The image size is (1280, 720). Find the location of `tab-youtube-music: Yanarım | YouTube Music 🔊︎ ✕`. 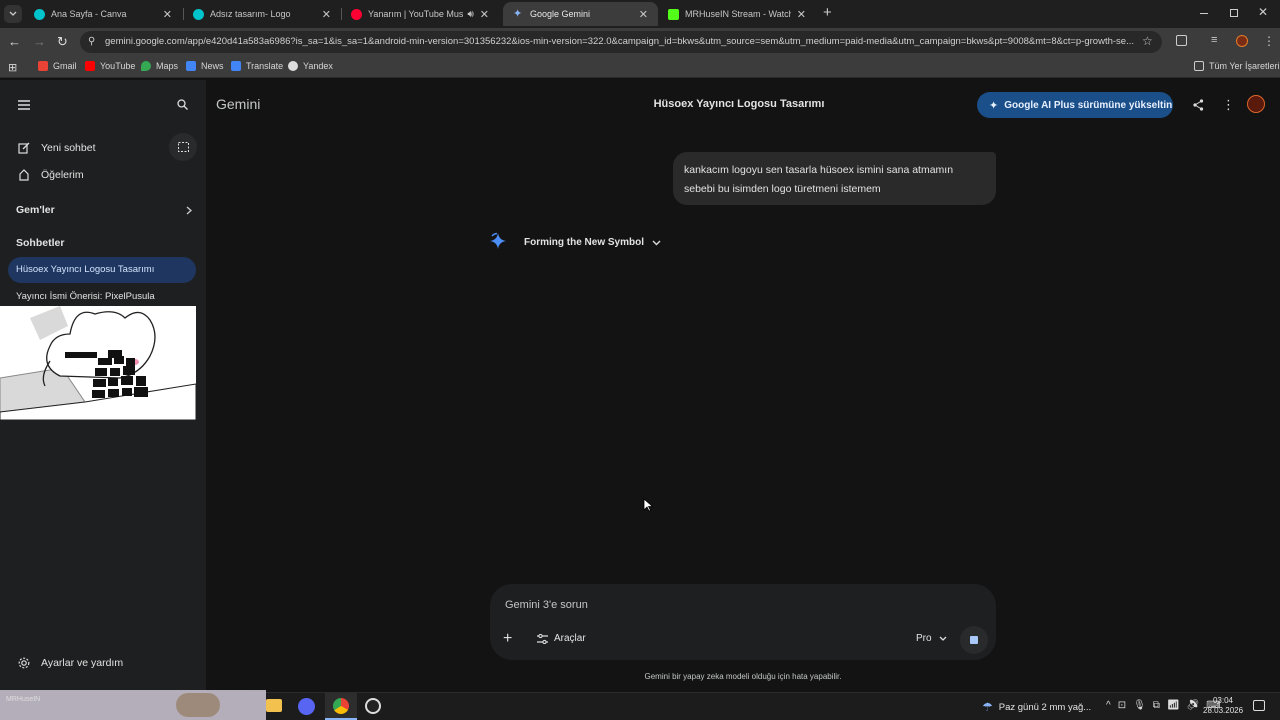

tab-youtube-music: Yanarım | YouTube Music 🔊︎ ✕ is located at coordinates (420, 14).